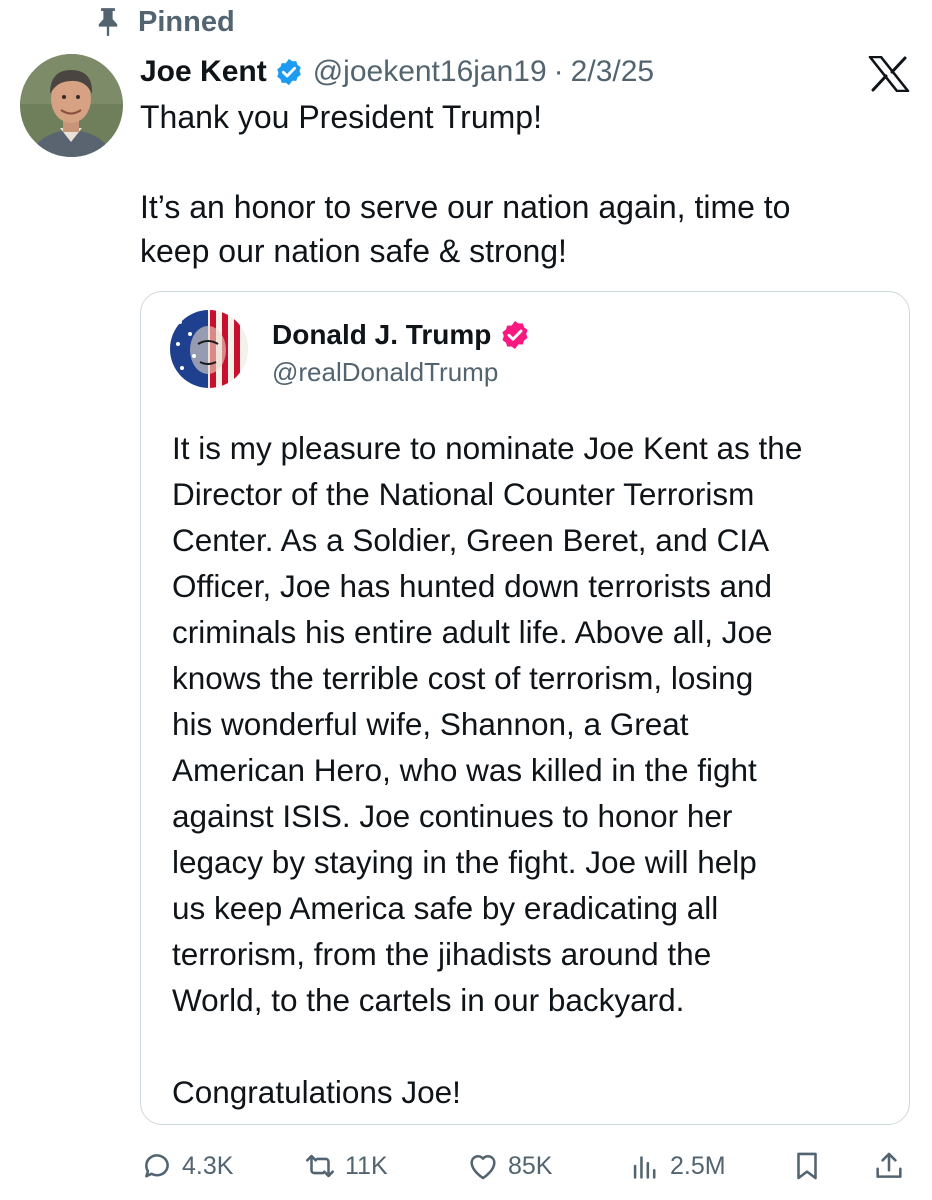 This screenshot has height=1200, width=932. Describe the element at coordinates (316, 1092) in the screenshot. I see `quoted-text-line: Congratulations Joe!` at that location.